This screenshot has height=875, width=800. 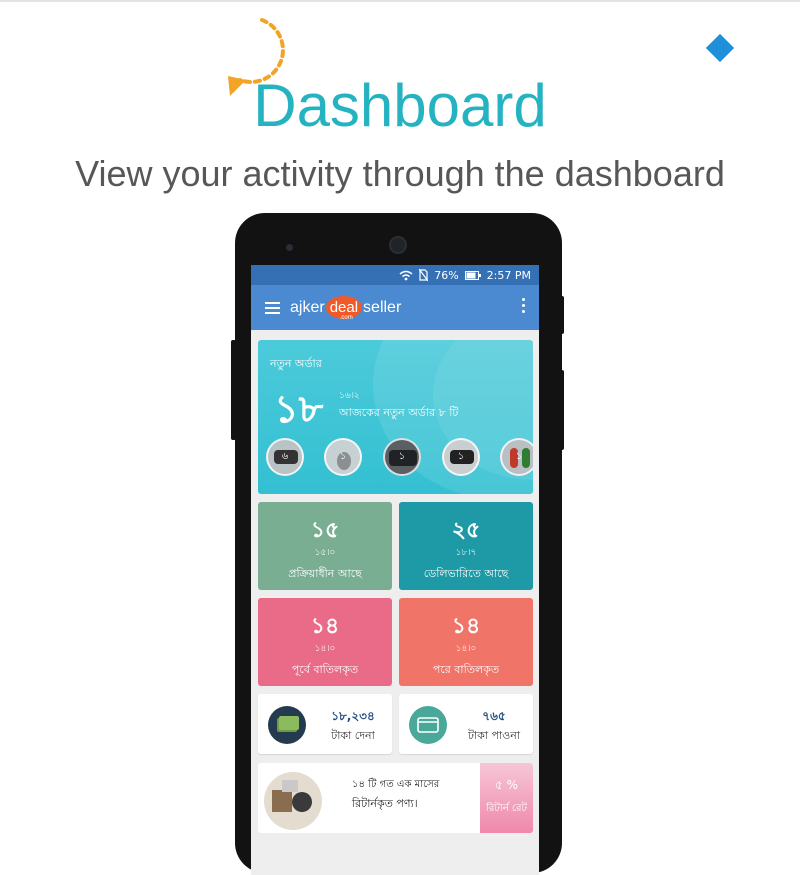 I want to click on page-title: Dashboard, so click(x=400, y=105).